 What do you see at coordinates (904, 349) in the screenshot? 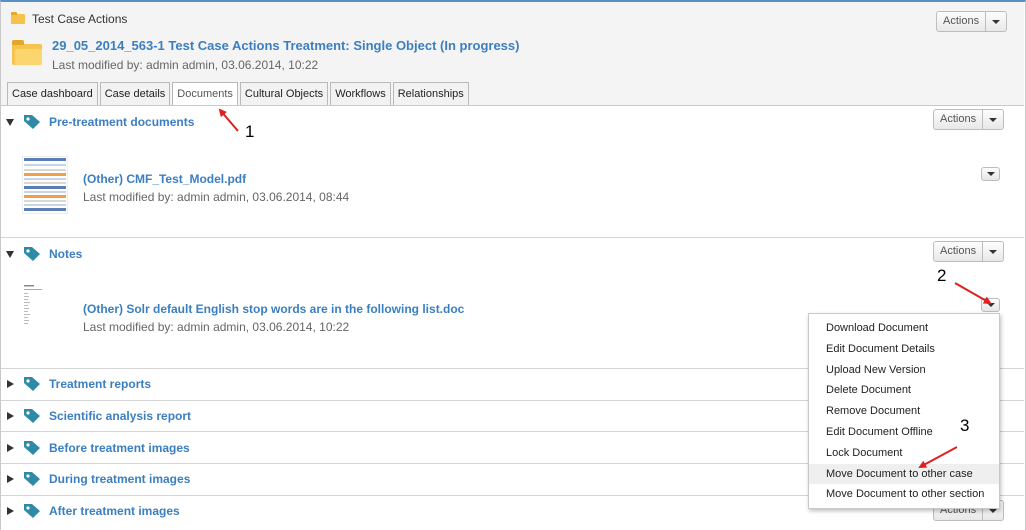
I see `menu-item-edit-document-details: Edit Document Details` at bounding box center [904, 349].